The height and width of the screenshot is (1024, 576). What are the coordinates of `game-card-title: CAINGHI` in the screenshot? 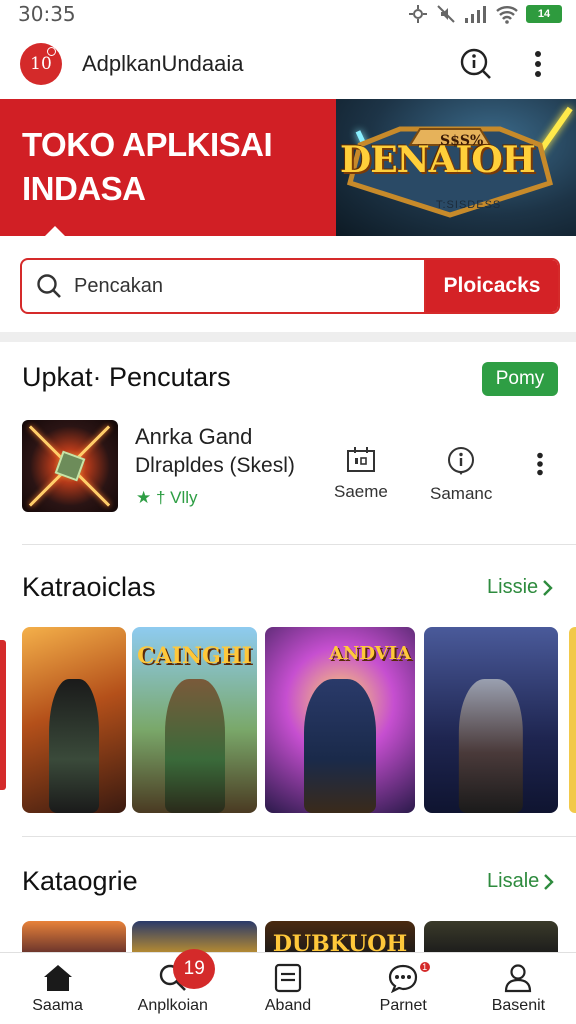 It's located at (194, 656).